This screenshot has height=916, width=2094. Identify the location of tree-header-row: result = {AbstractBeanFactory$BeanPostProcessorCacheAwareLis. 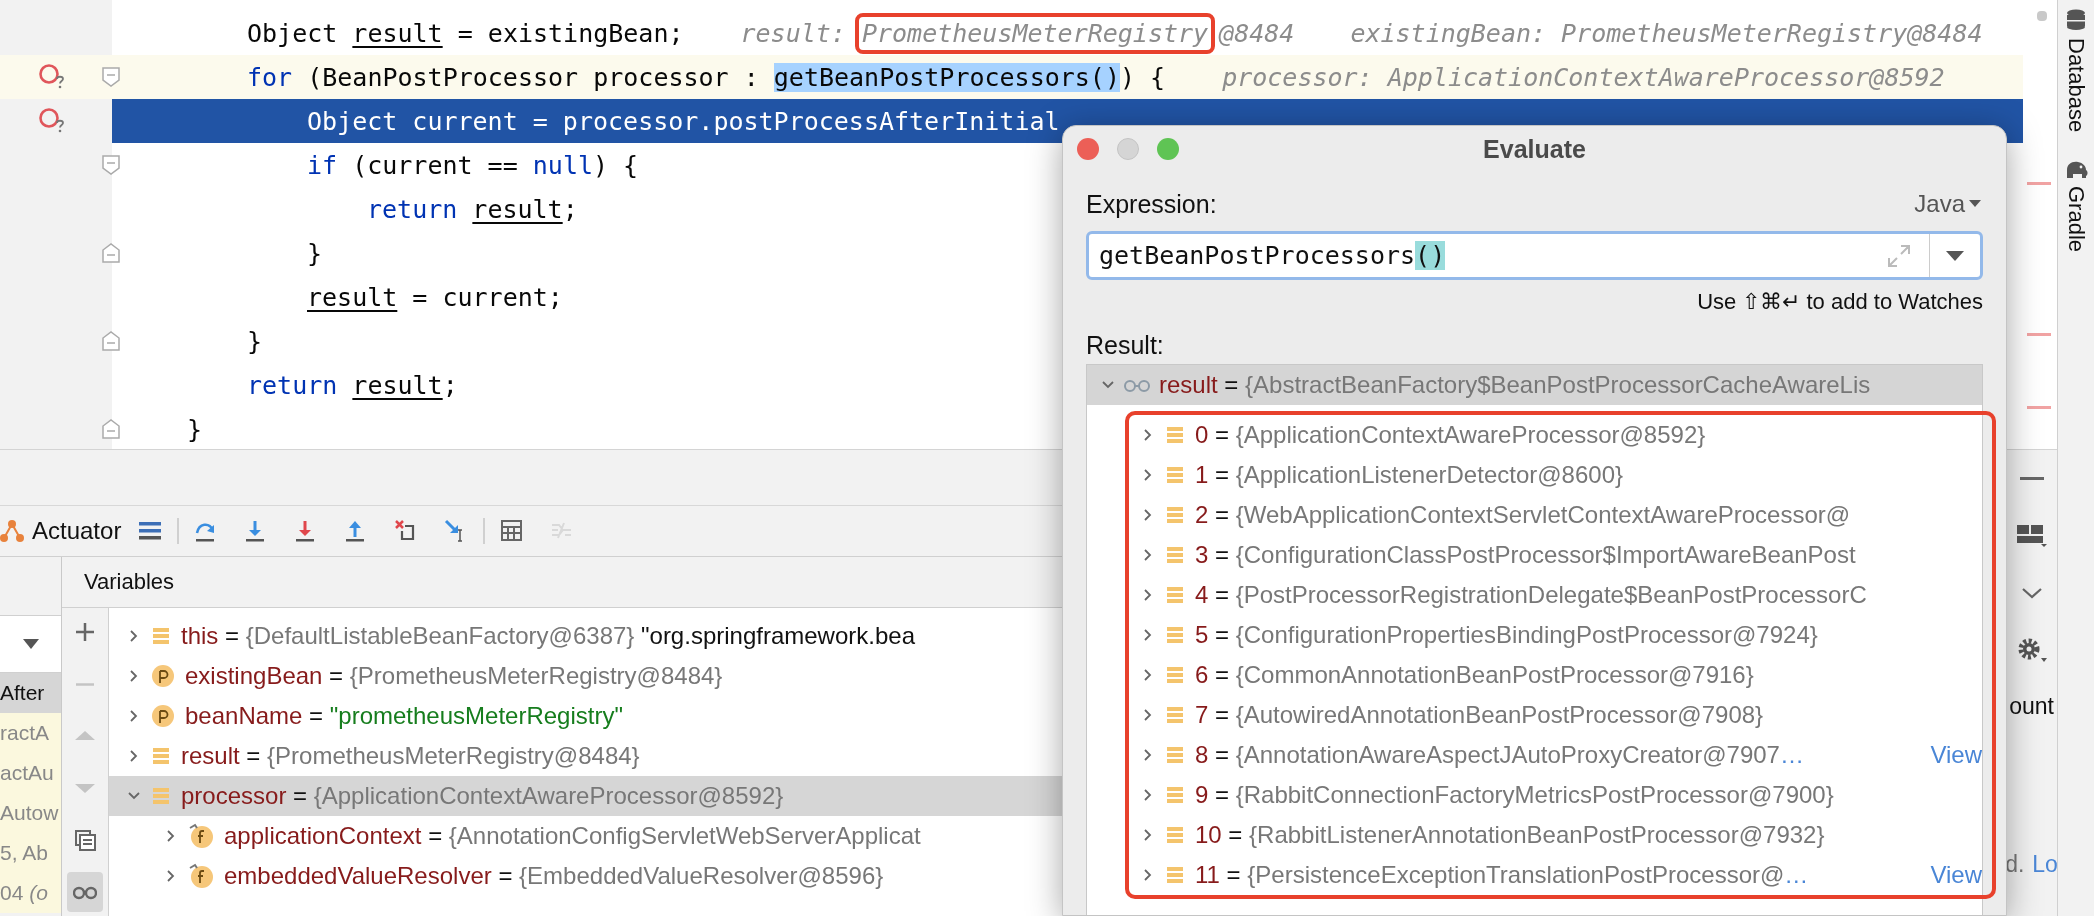
(1534, 385).